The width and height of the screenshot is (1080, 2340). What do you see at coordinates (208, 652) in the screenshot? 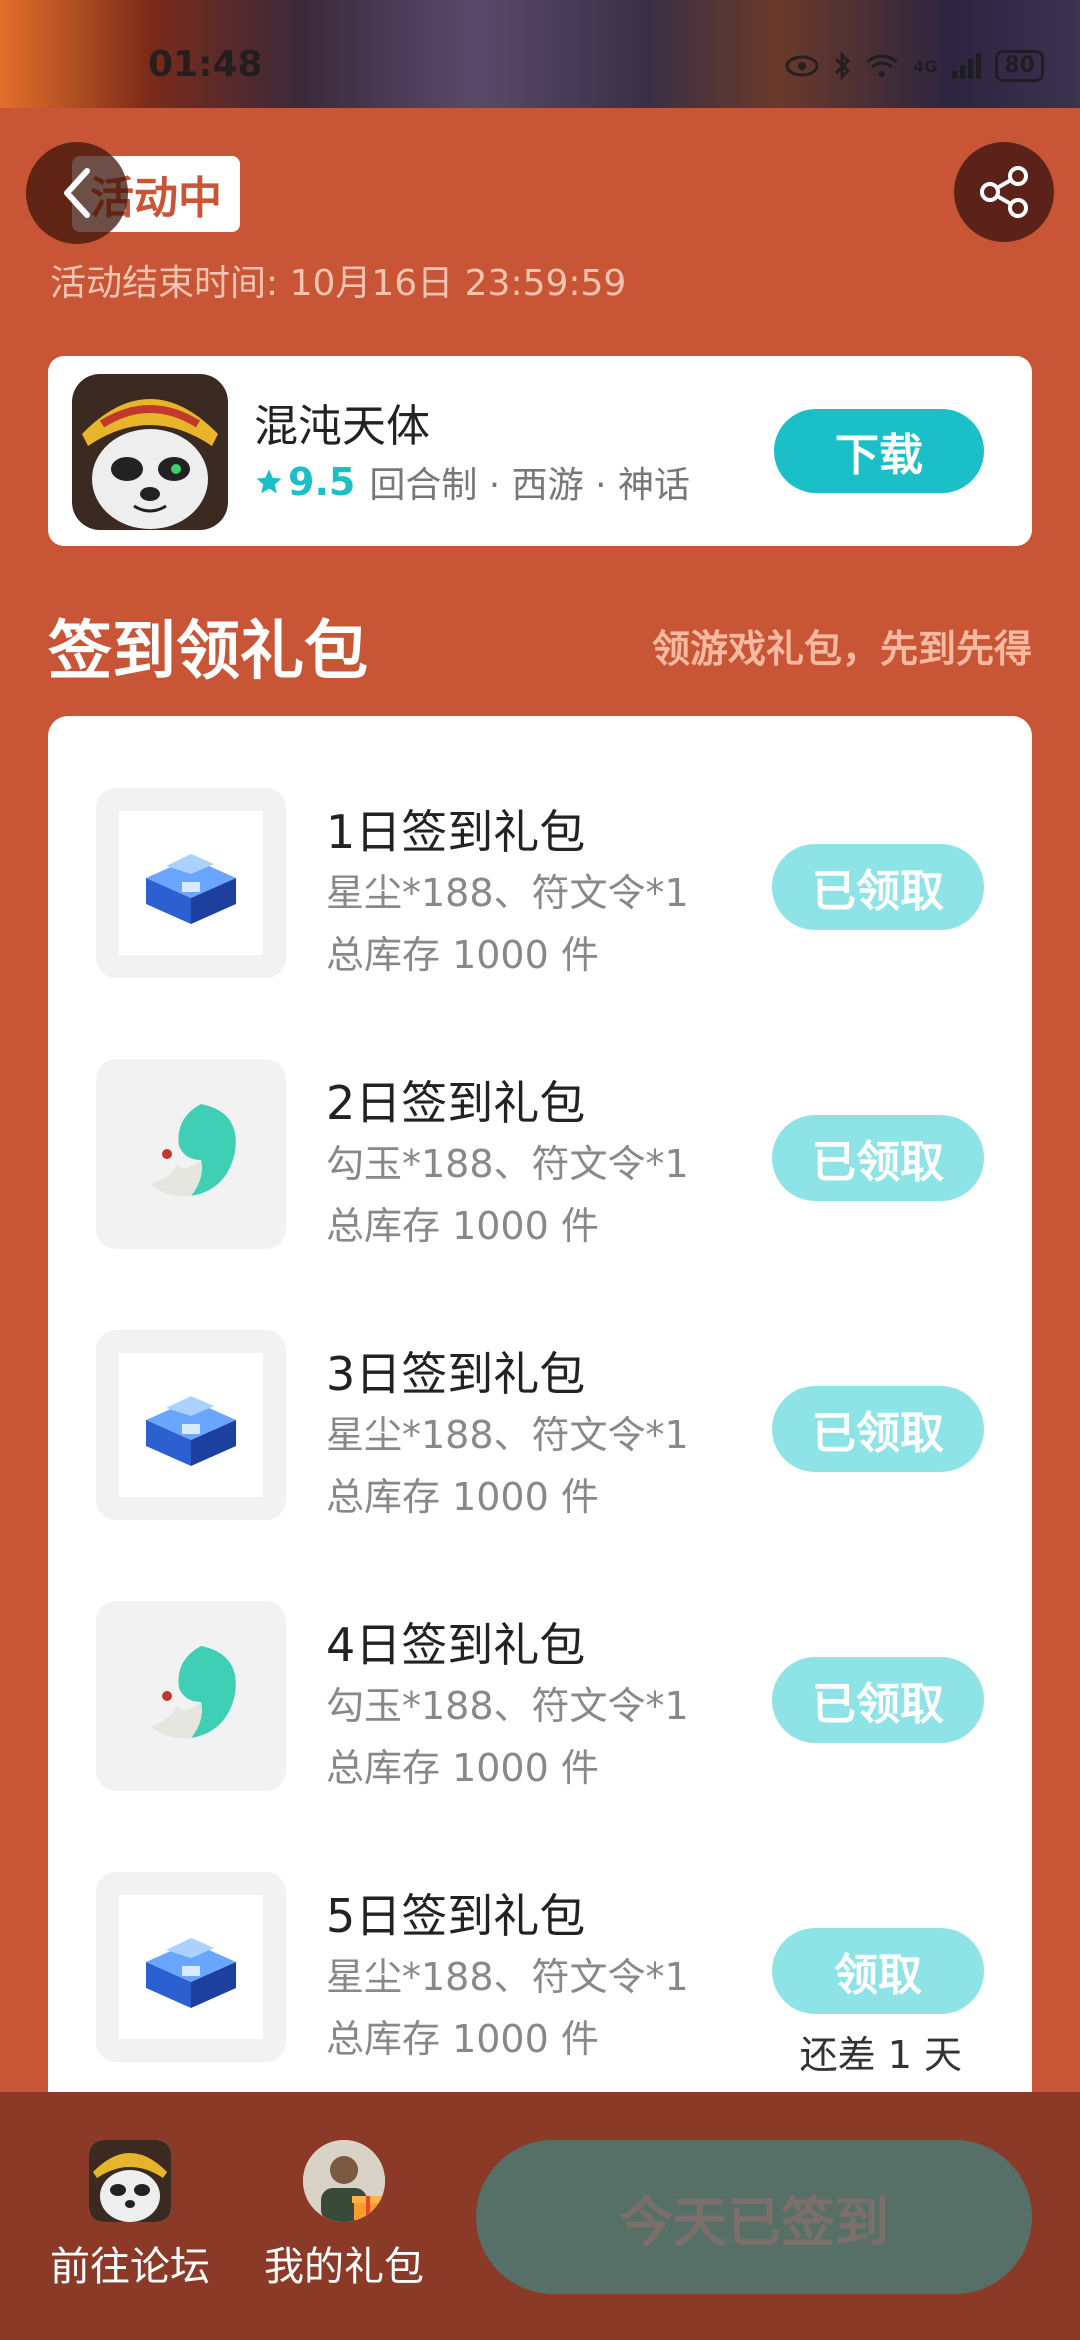
I see `section-title: 签到领礼包` at bounding box center [208, 652].